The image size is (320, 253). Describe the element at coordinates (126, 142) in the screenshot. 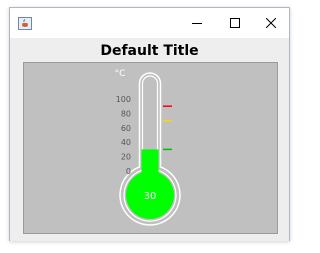

I see `tick-label: 40` at that location.